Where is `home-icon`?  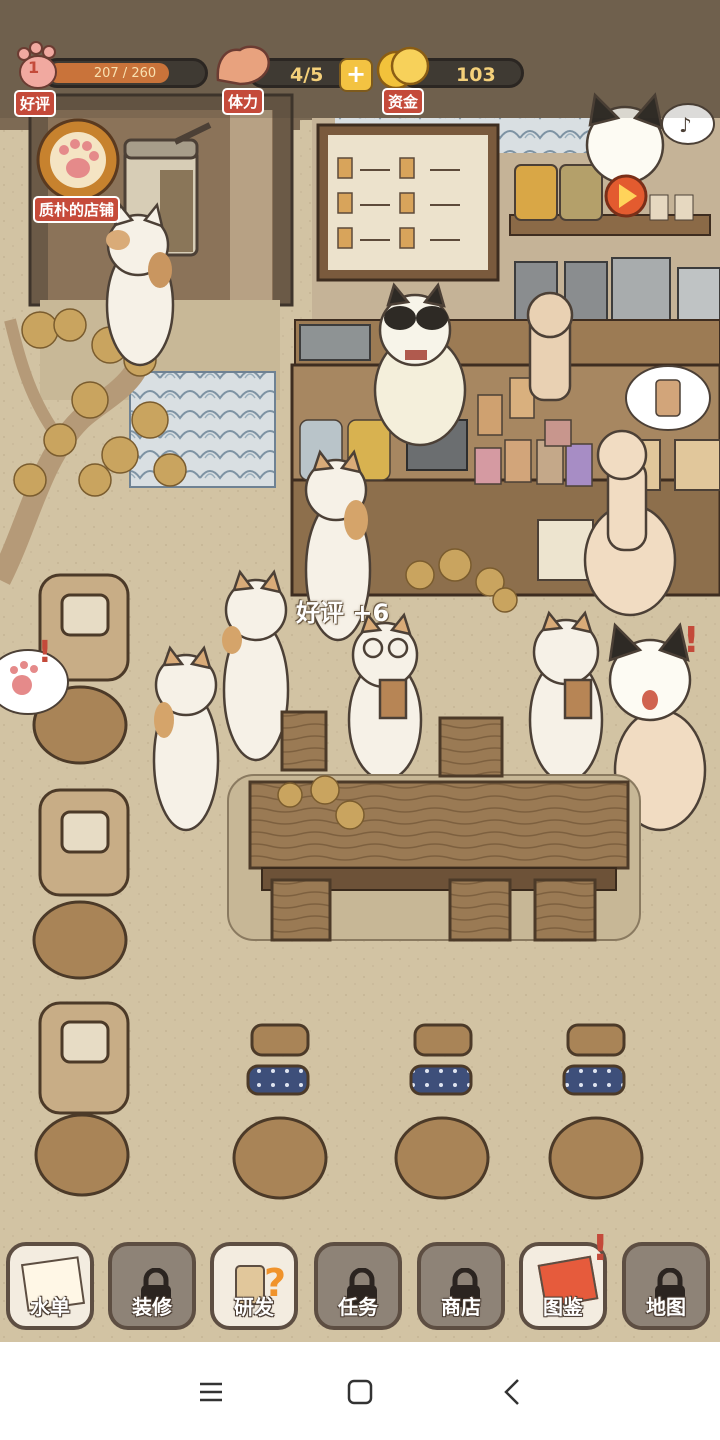 home-icon is located at coordinates (360, 1392).